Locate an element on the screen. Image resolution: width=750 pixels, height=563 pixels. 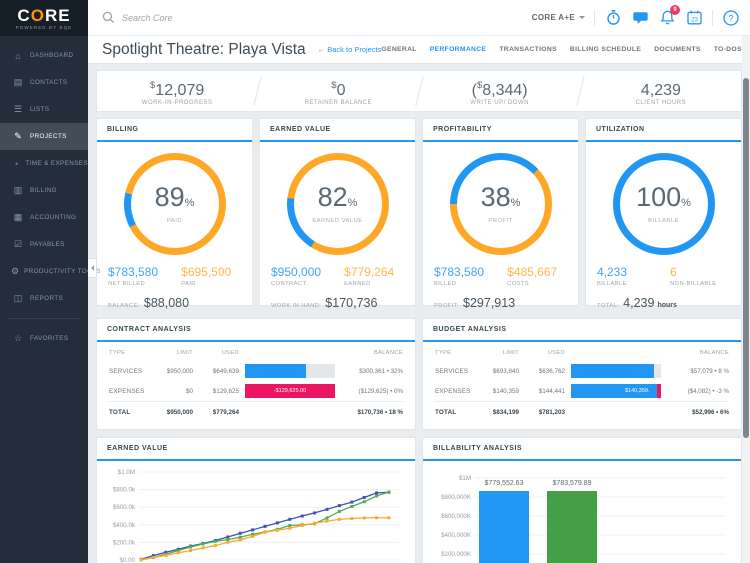
sidebar-item-contacts: ▤ CONTACTS is located at coordinates (44, 82).